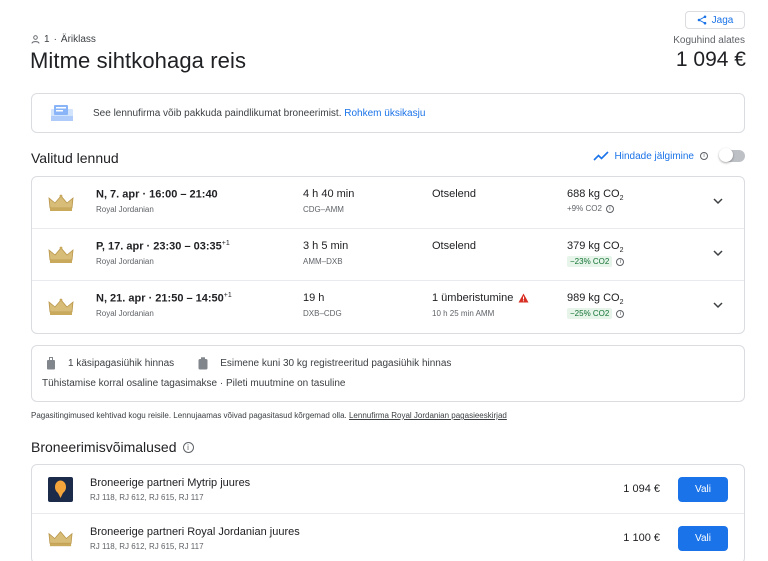  What do you see at coordinates (523, 298) in the screenshot?
I see `warning-icon` at bounding box center [523, 298].